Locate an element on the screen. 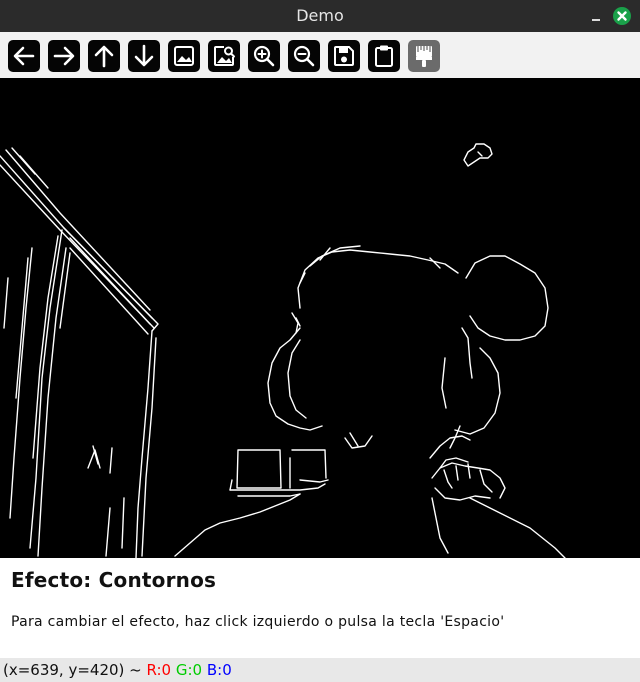 This screenshot has width=640, height=682. status-bar: (x=639, y=420) ~ R:0 G:0 B:0 is located at coordinates (320, 670).